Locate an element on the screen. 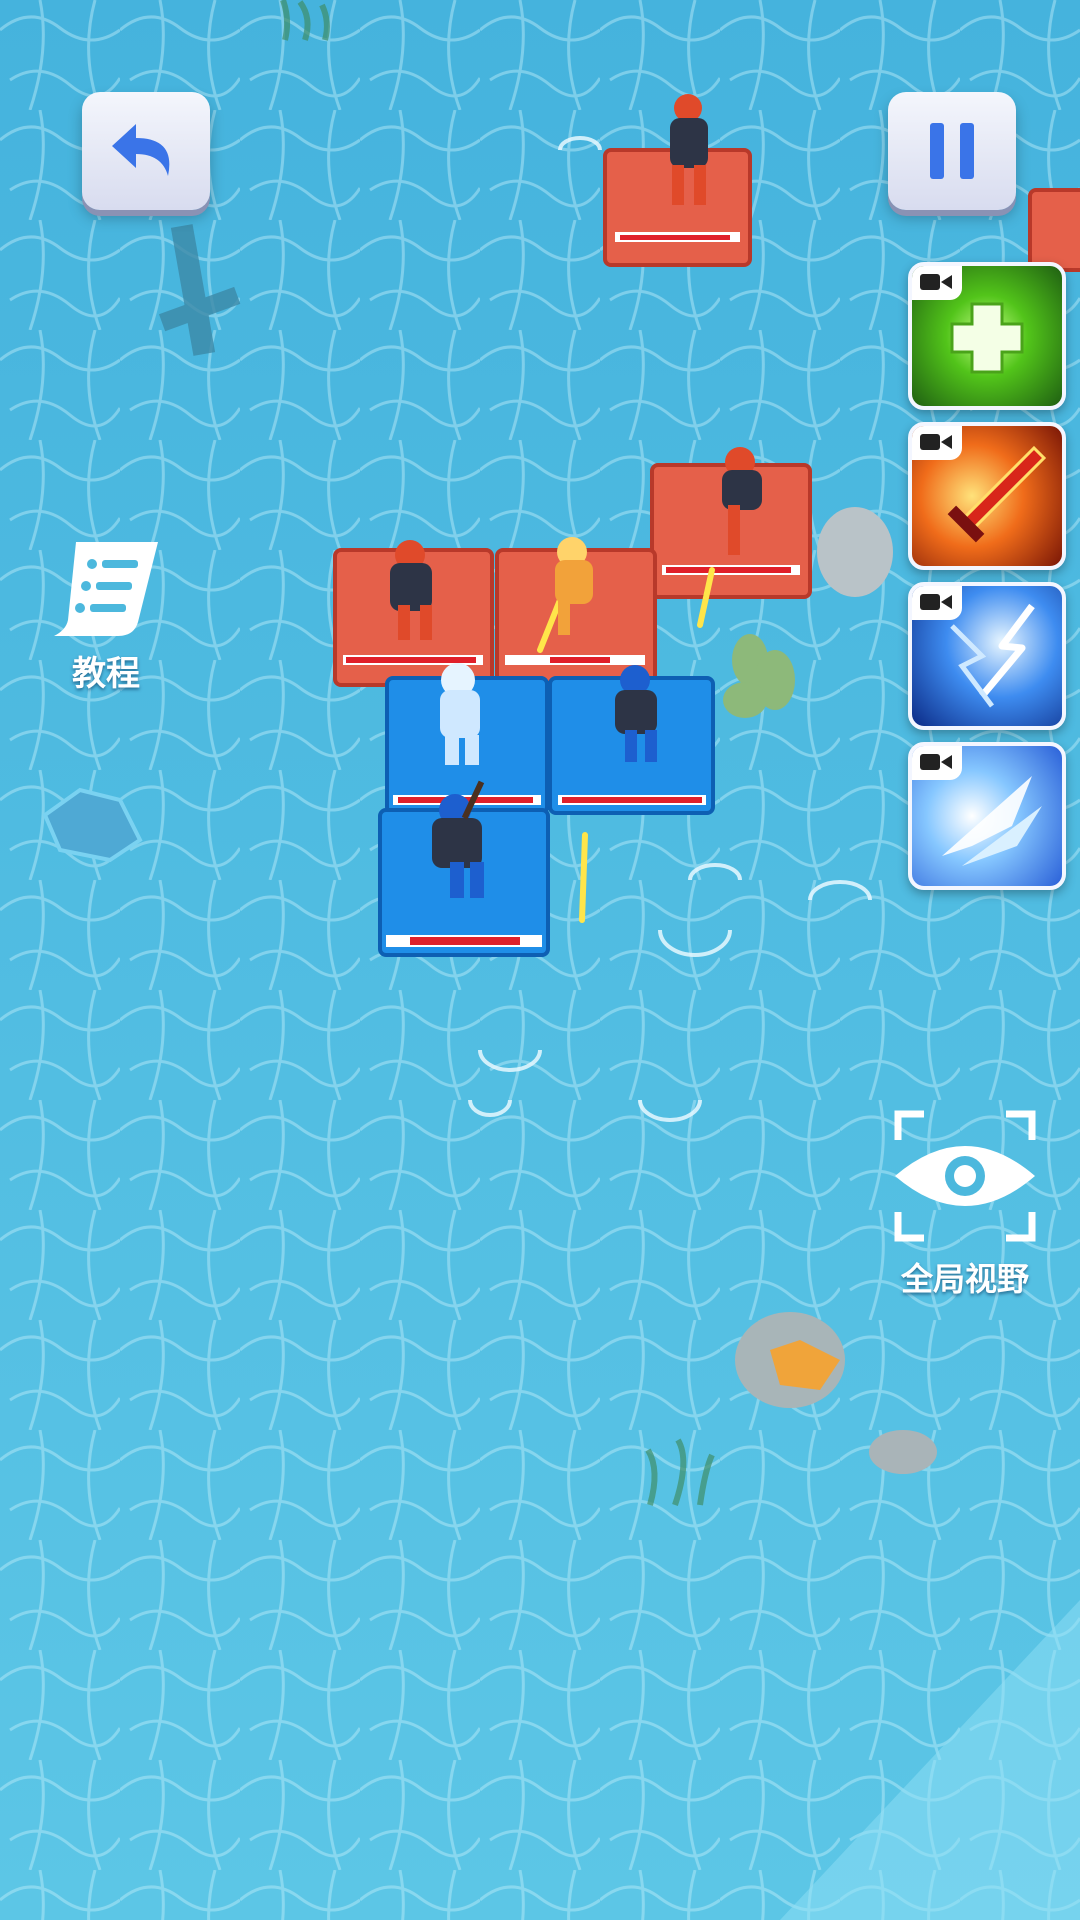 This screenshot has width=1080, height=1920. orange-gem-rock is located at coordinates (790, 1360).